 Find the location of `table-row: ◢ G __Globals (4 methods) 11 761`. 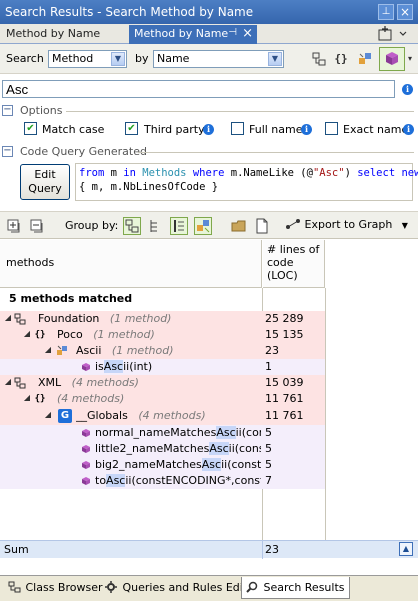

table-row: ◢ G __Globals (4 methods) 11 761 is located at coordinates (162, 416).